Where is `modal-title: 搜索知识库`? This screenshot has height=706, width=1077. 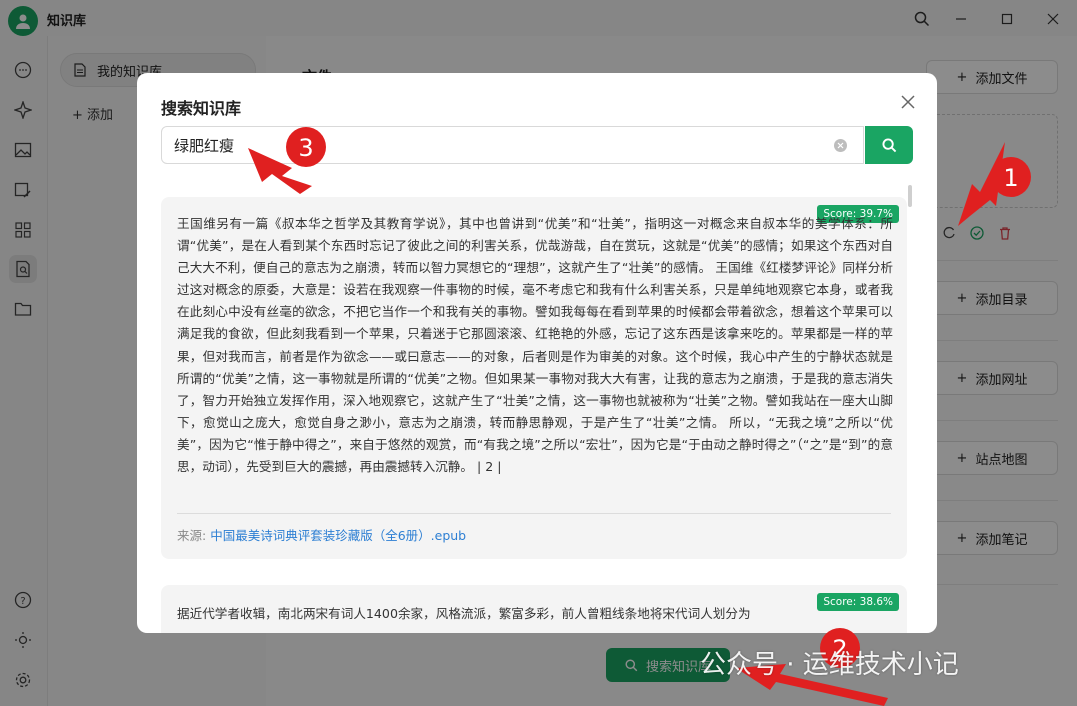 modal-title: 搜索知识库 is located at coordinates (201, 108).